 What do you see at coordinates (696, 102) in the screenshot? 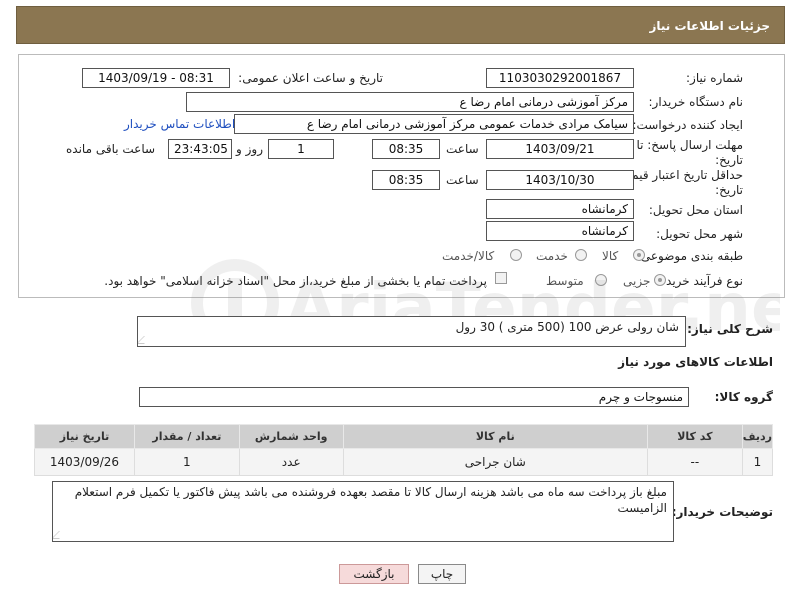
I see `buyer-label: نام دستگاه خریدار:` at bounding box center [696, 102].